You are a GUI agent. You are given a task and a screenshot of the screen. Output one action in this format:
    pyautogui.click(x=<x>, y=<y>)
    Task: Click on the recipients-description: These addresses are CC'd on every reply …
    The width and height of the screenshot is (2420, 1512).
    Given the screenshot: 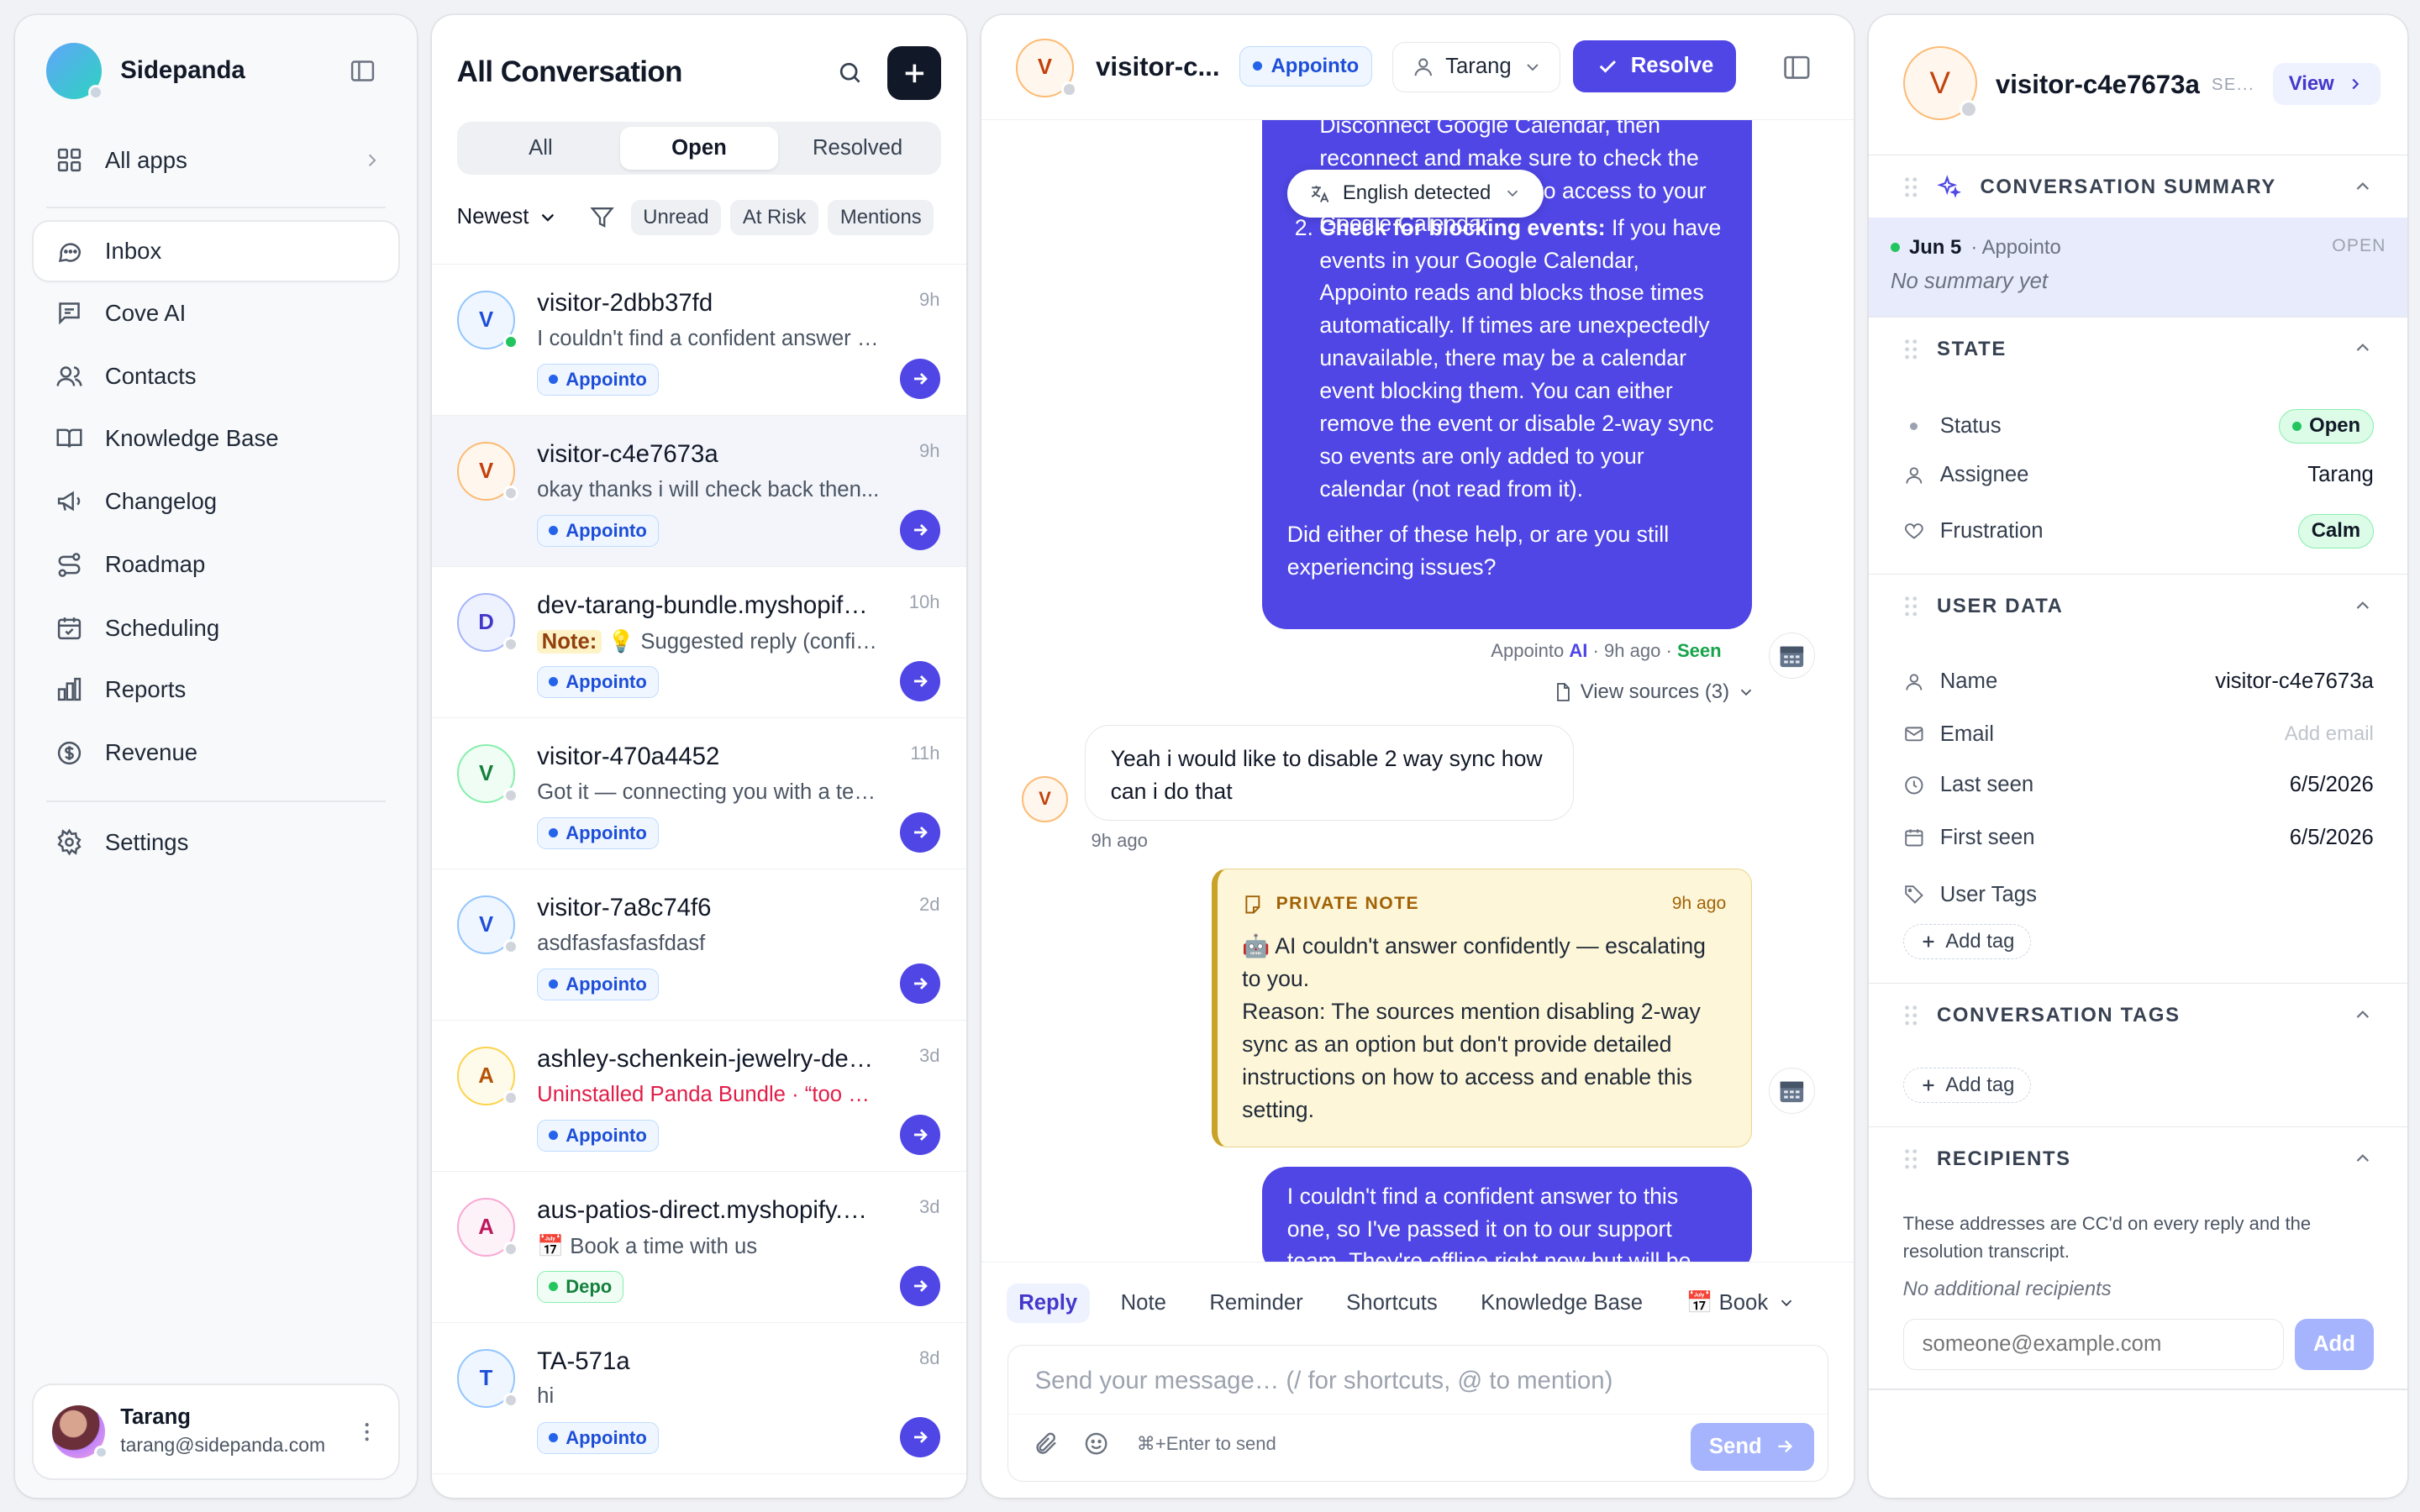 What is the action you would take?
    pyautogui.click(x=2107, y=1237)
    